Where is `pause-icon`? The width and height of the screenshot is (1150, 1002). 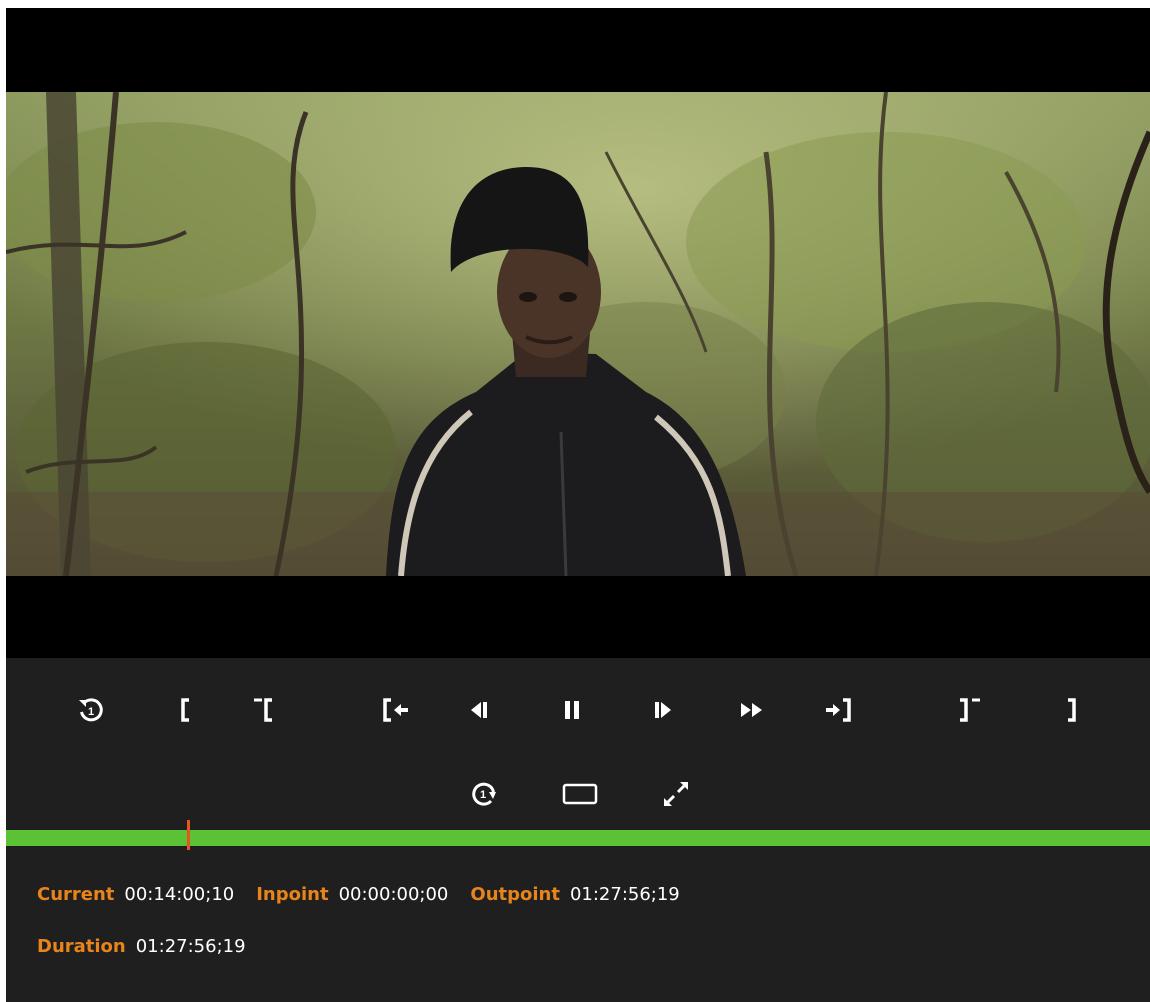 pause-icon is located at coordinates (572, 710).